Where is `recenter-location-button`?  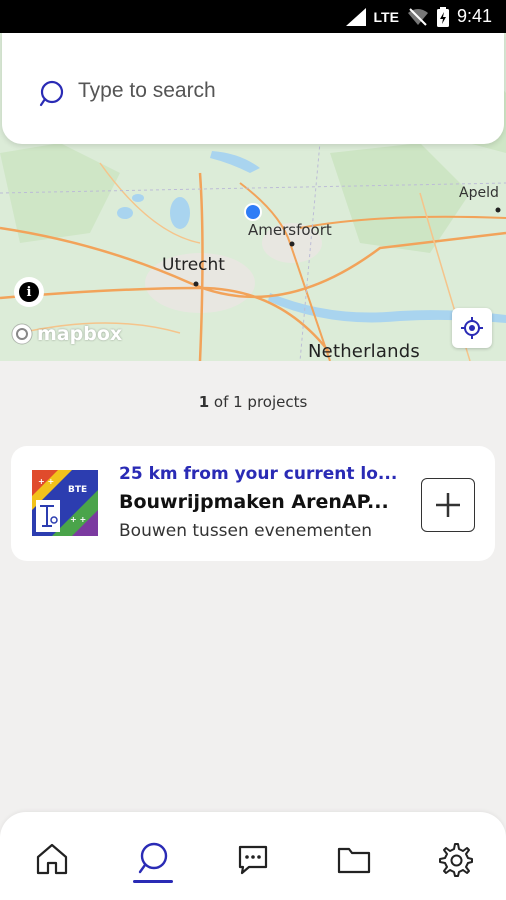 recenter-location-button is located at coordinates (472, 328).